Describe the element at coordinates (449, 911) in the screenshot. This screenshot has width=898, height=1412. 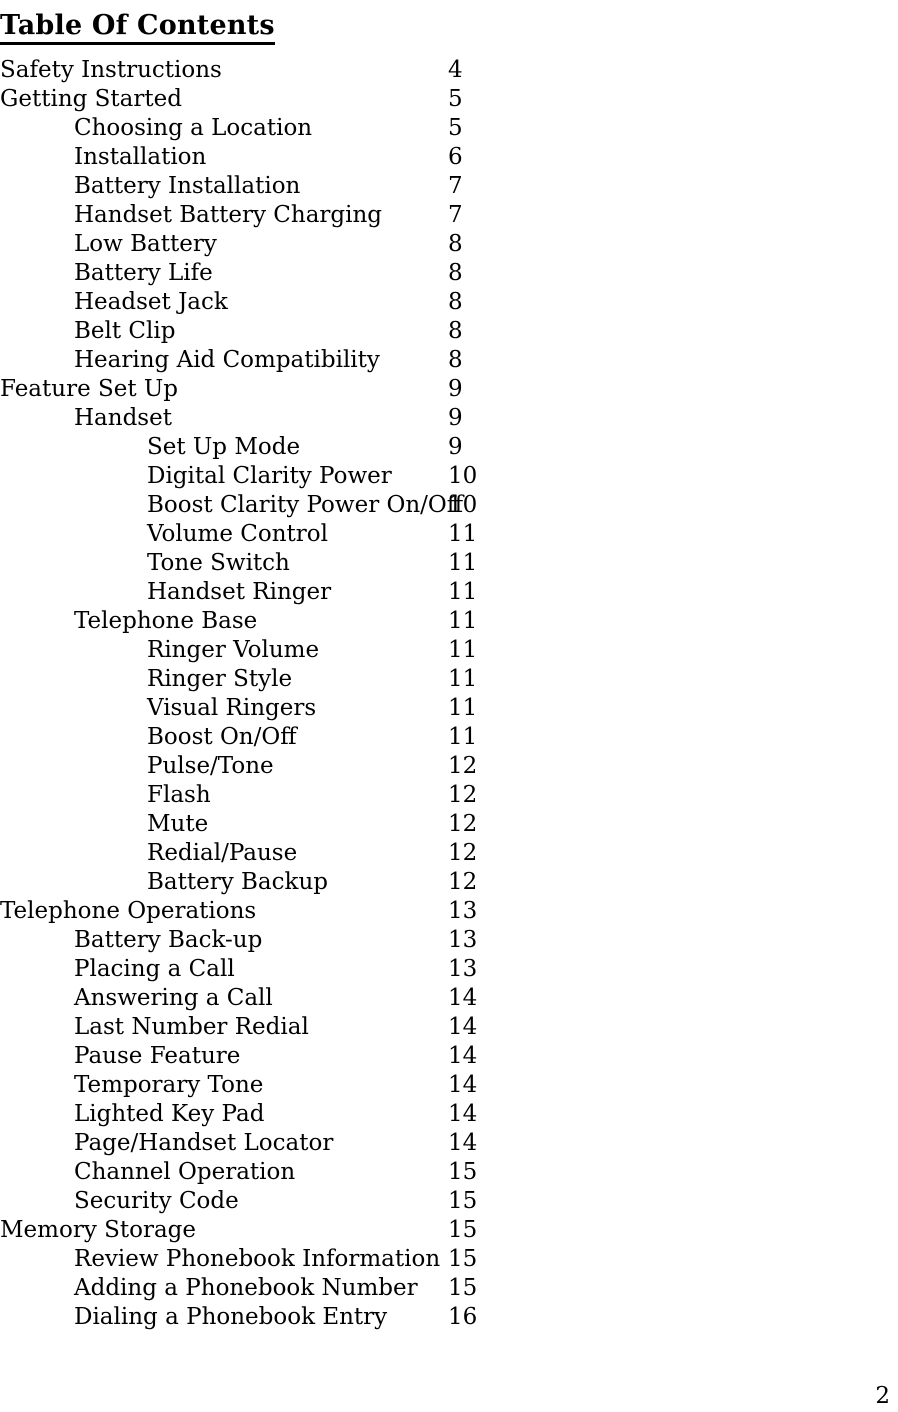
I see `toc-entry: Telephone Operations 13` at that location.